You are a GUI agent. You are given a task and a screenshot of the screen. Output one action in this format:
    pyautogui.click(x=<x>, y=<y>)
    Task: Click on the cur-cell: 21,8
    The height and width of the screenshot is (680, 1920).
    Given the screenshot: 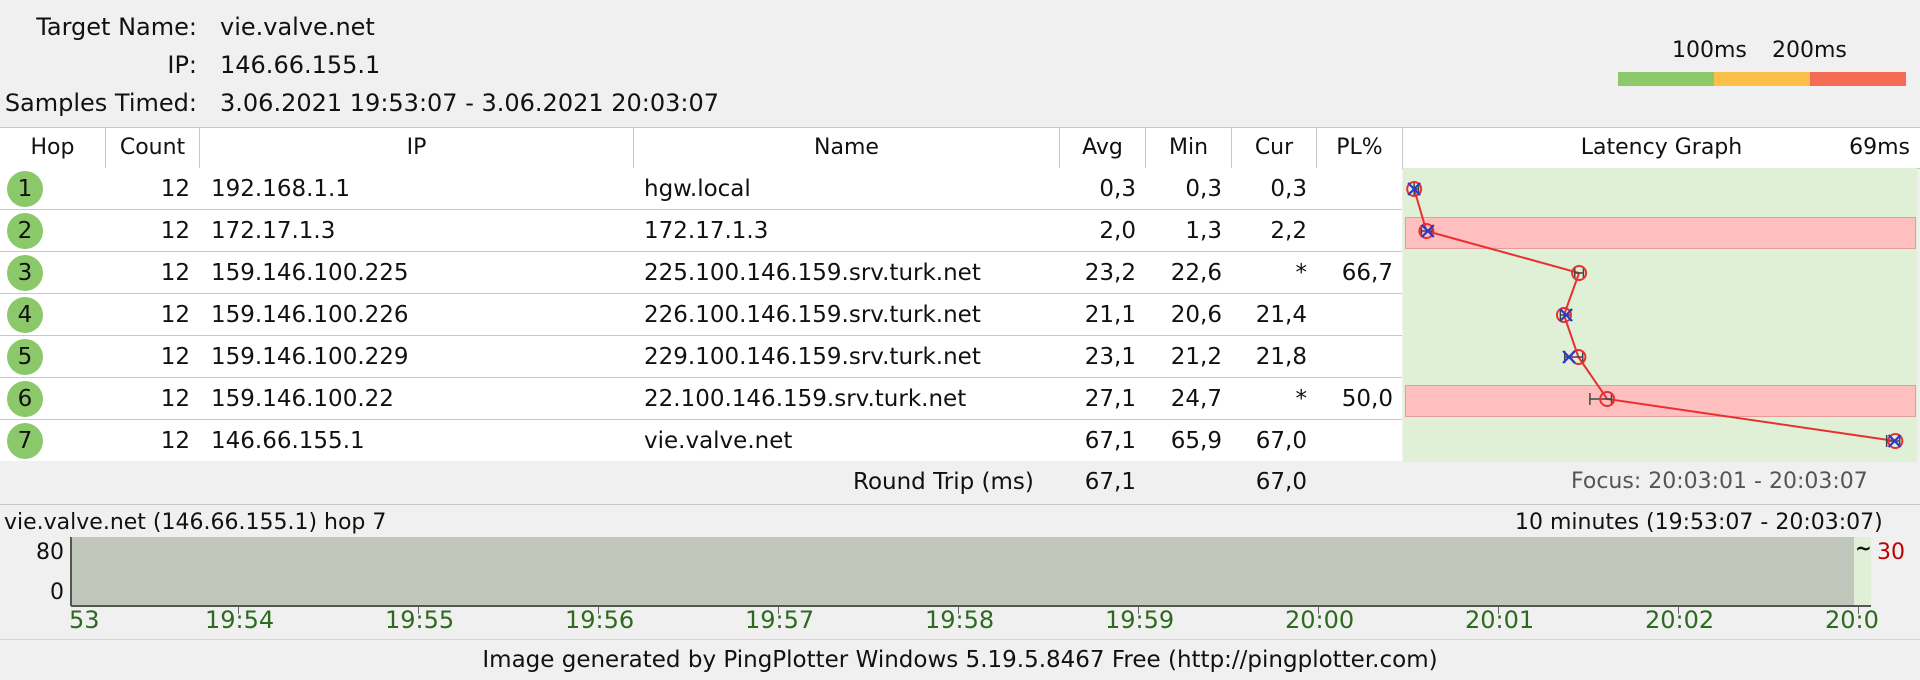 What is the action you would take?
    pyautogui.click(x=1281, y=357)
    